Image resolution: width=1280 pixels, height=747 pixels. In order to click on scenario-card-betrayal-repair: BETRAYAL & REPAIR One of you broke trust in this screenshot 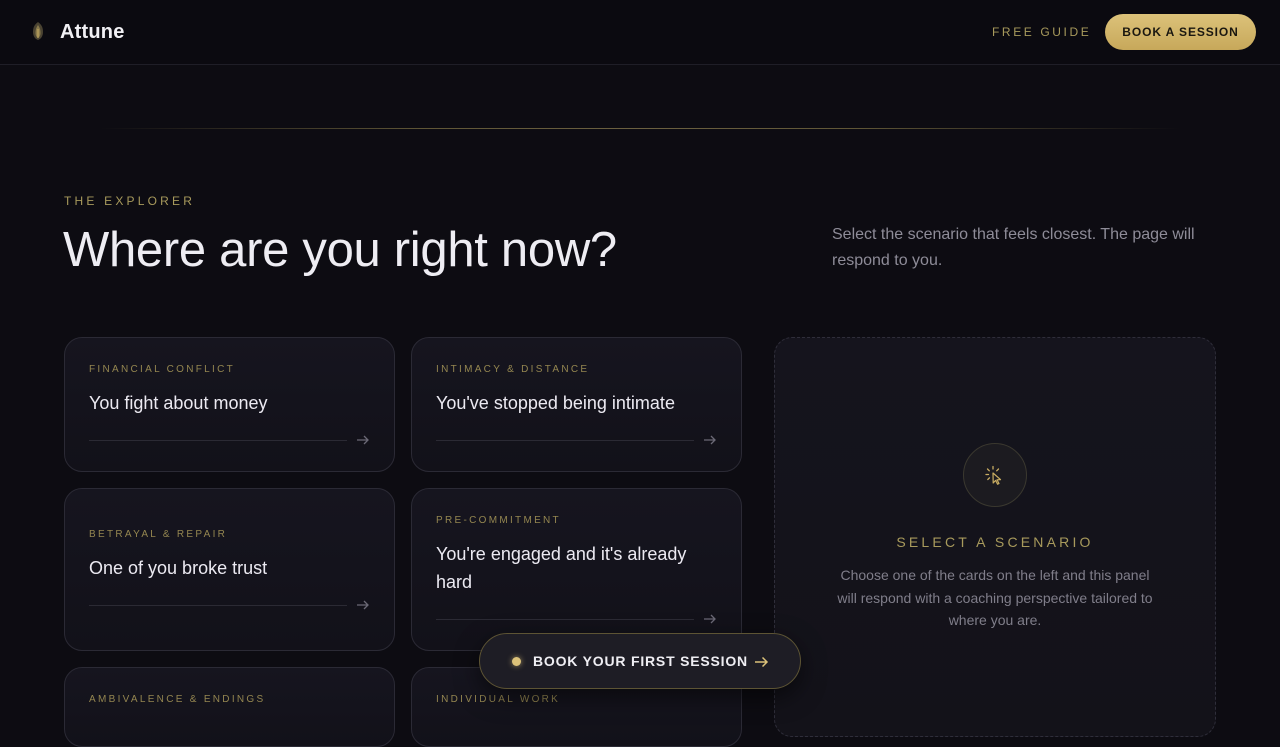, I will do `click(229, 569)`.